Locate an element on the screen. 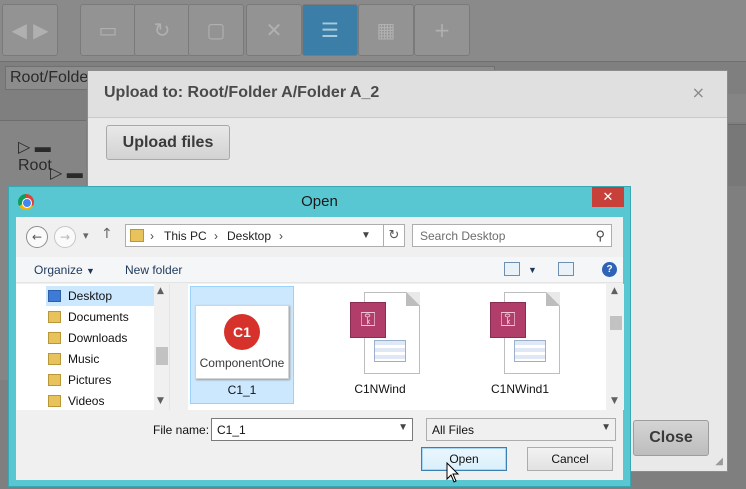  mouse-cursor-icon is located at coordinates (453, 472).